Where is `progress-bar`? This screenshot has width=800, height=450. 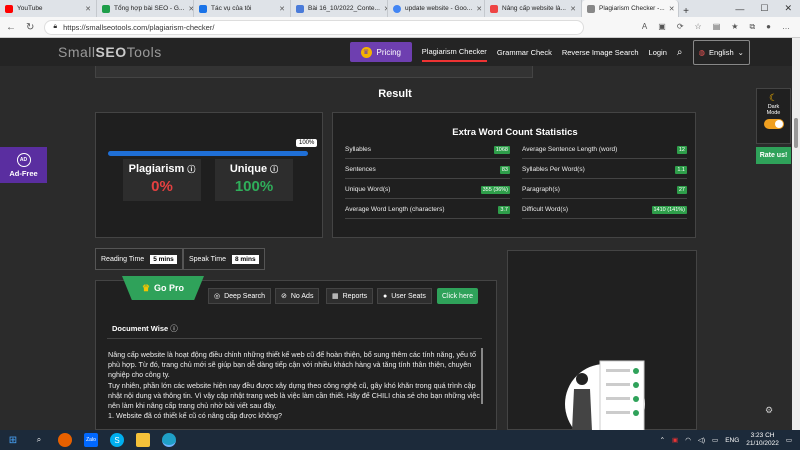 progress-bar is located at coordinates (208, 153).